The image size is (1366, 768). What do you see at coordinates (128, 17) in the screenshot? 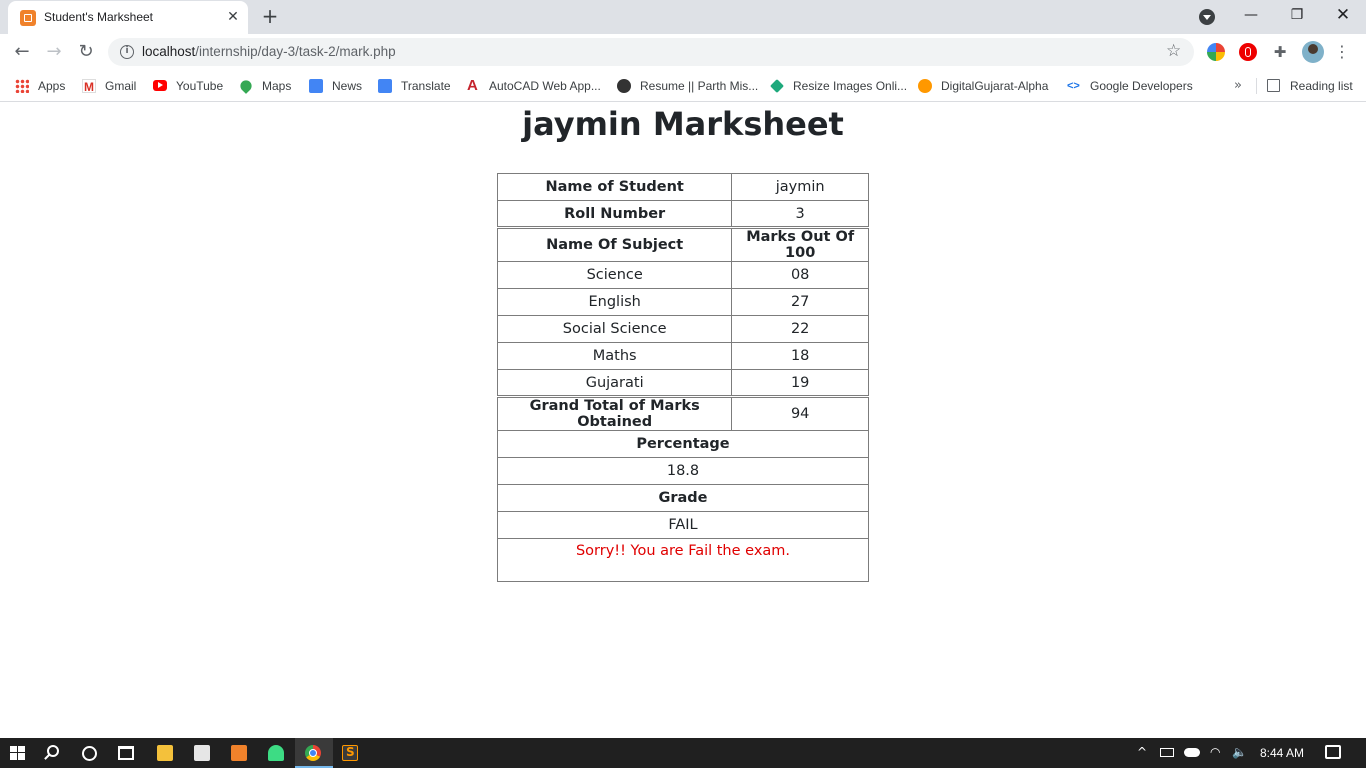
I see `browser-tab: Student's Marksheet ✕` at bounding box center [128, 17].